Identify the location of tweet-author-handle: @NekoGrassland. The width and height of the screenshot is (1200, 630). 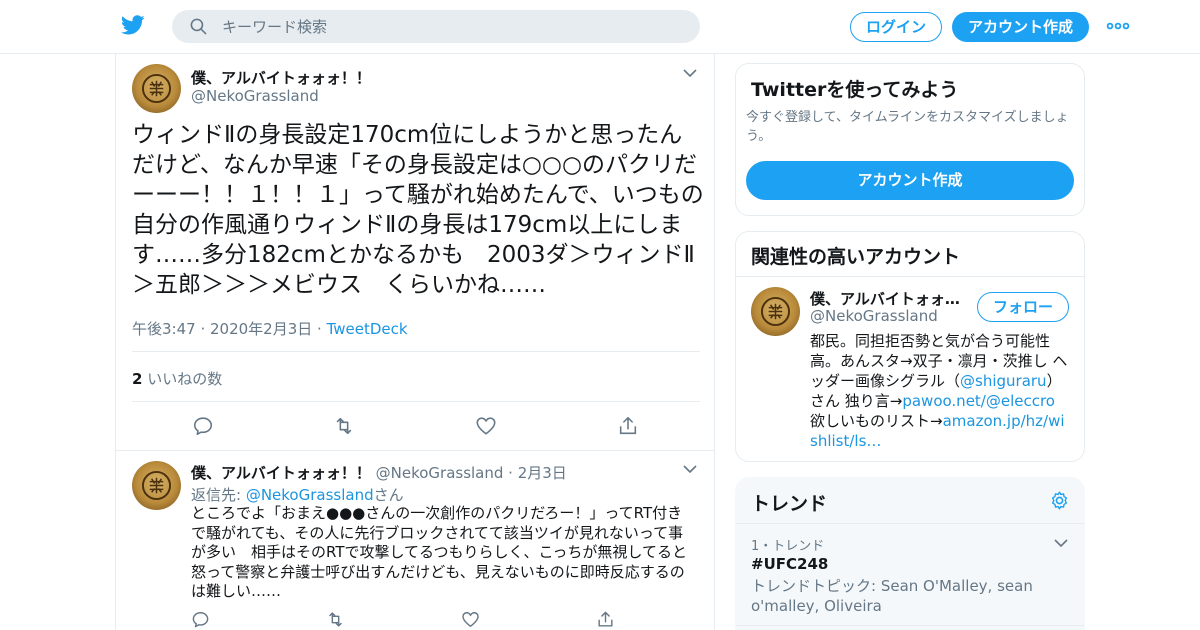
(255, 96).